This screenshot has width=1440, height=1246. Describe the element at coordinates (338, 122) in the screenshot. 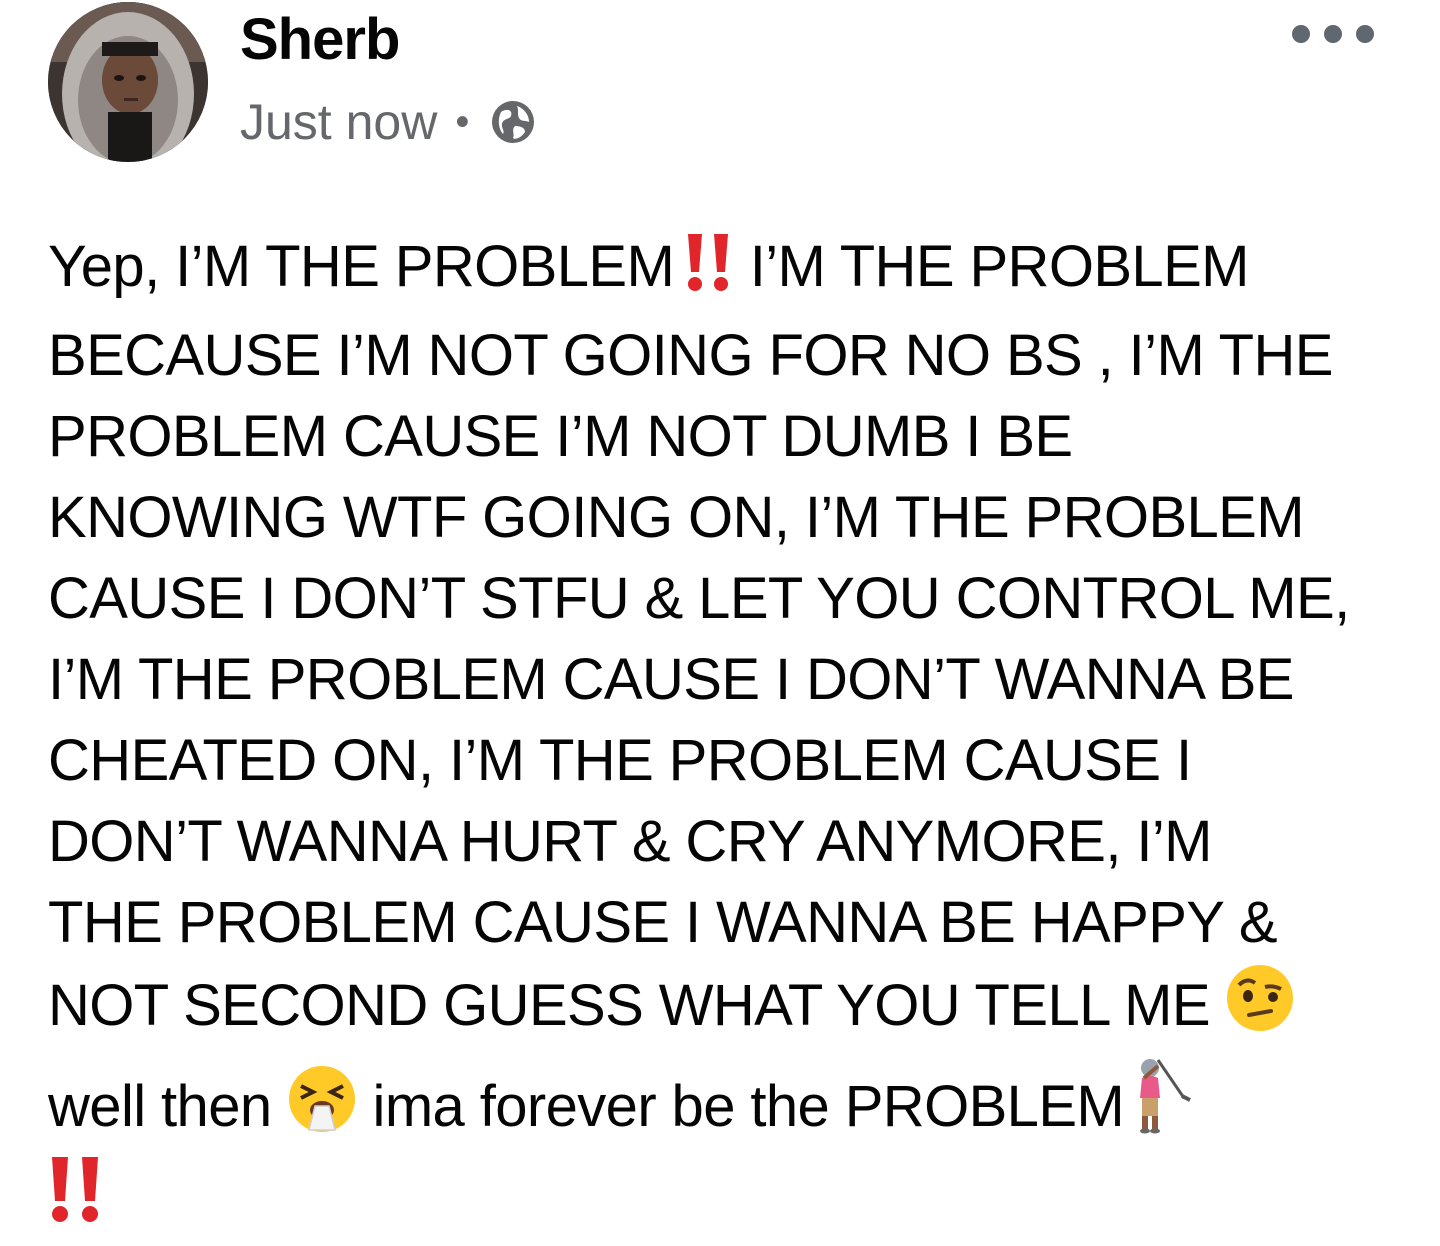

I see `post-timestamp: Just now` at that location.